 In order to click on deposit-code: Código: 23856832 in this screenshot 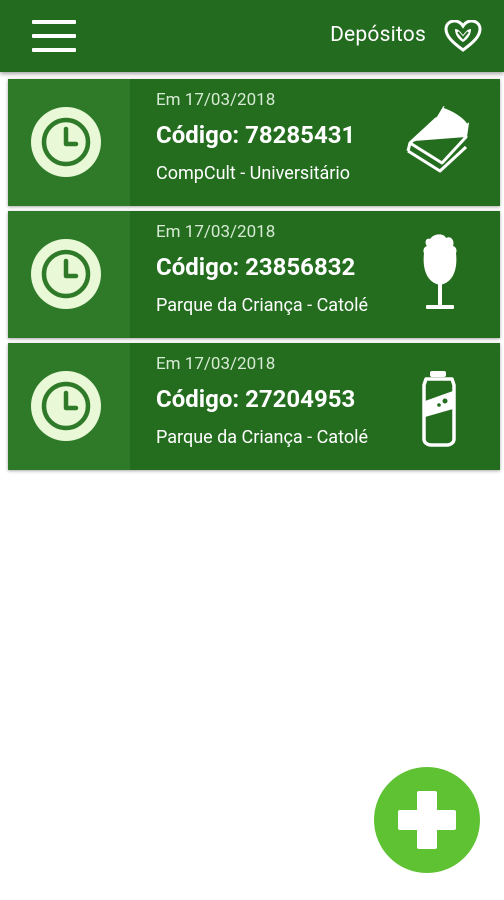, I will do `click(256, 267)`.